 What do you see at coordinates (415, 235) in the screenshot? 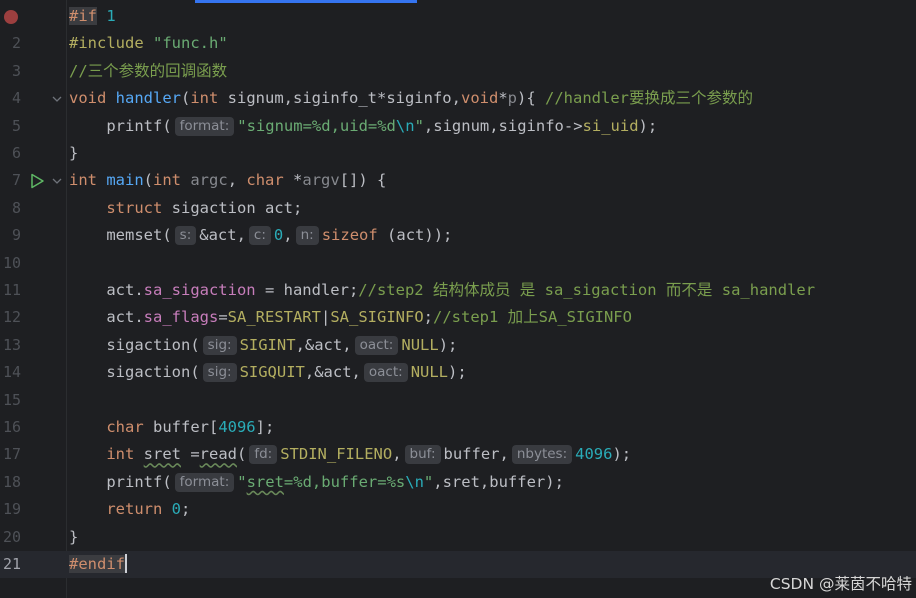
I see `code-plain: (act));` at bounding box center [415, 235].